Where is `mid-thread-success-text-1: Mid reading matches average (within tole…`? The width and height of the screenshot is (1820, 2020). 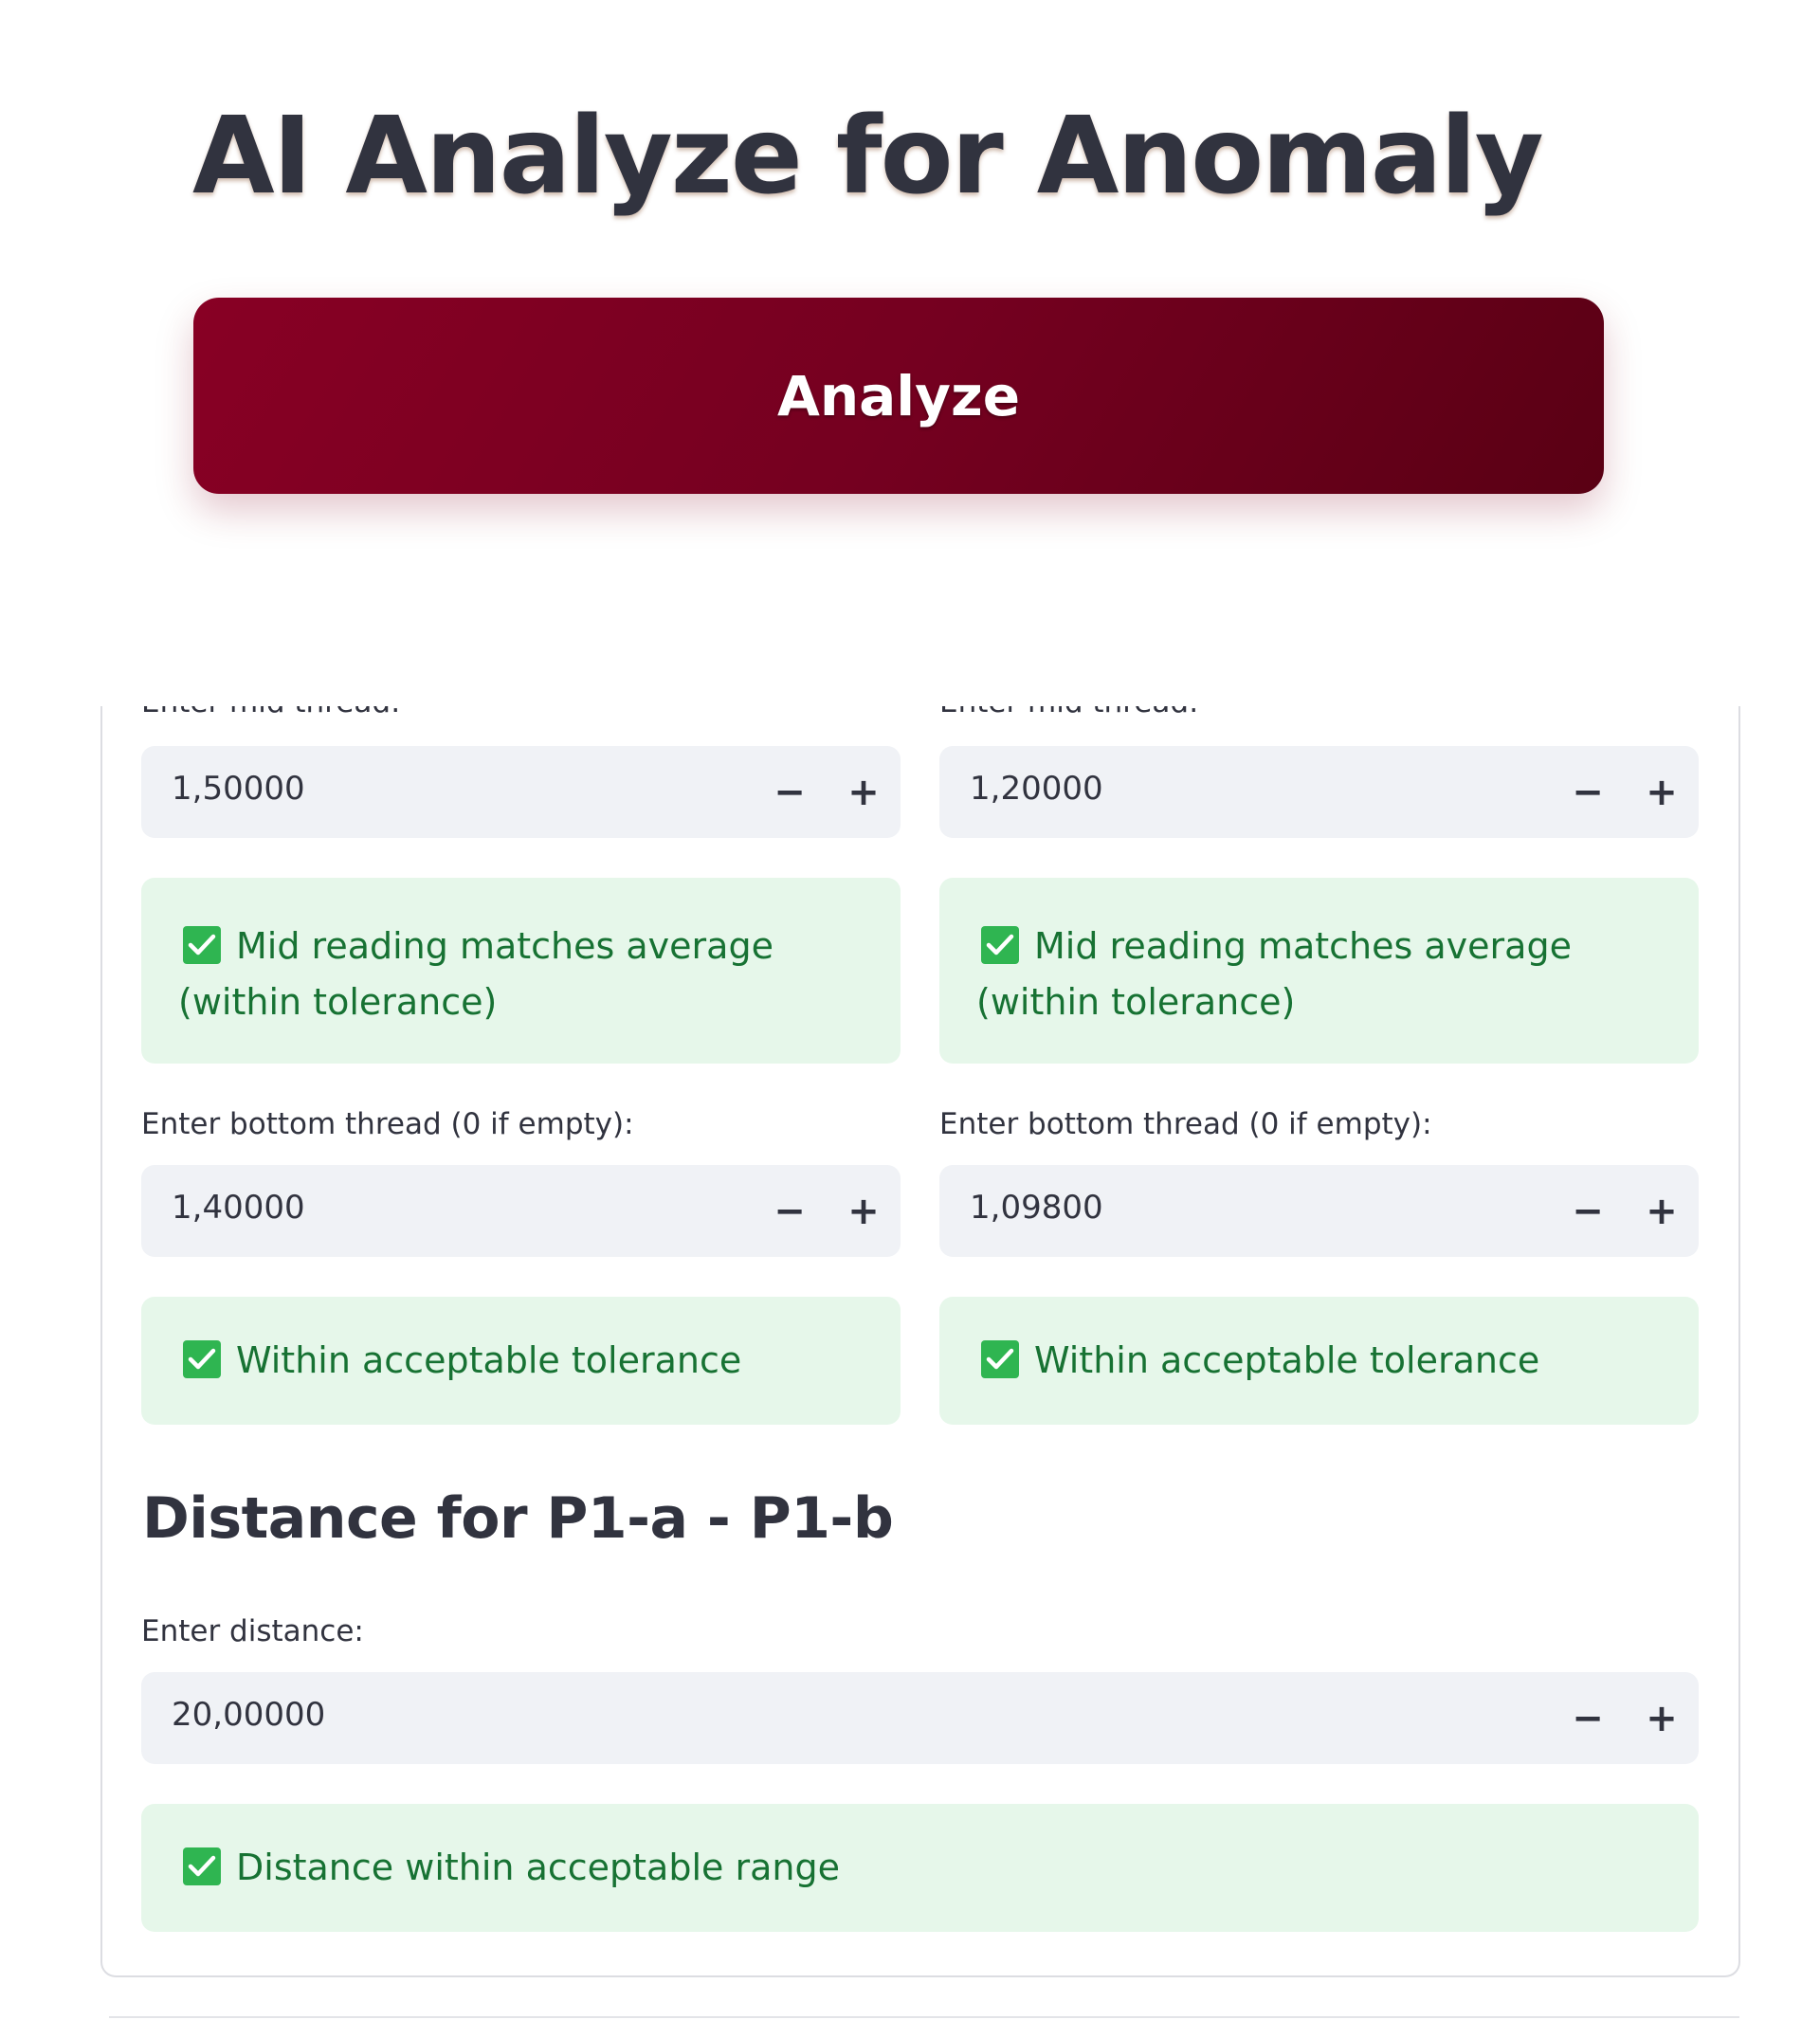 mid-thread-success-text-1: Mid reading matches average (within tole… is located at coordinates (476, 974).